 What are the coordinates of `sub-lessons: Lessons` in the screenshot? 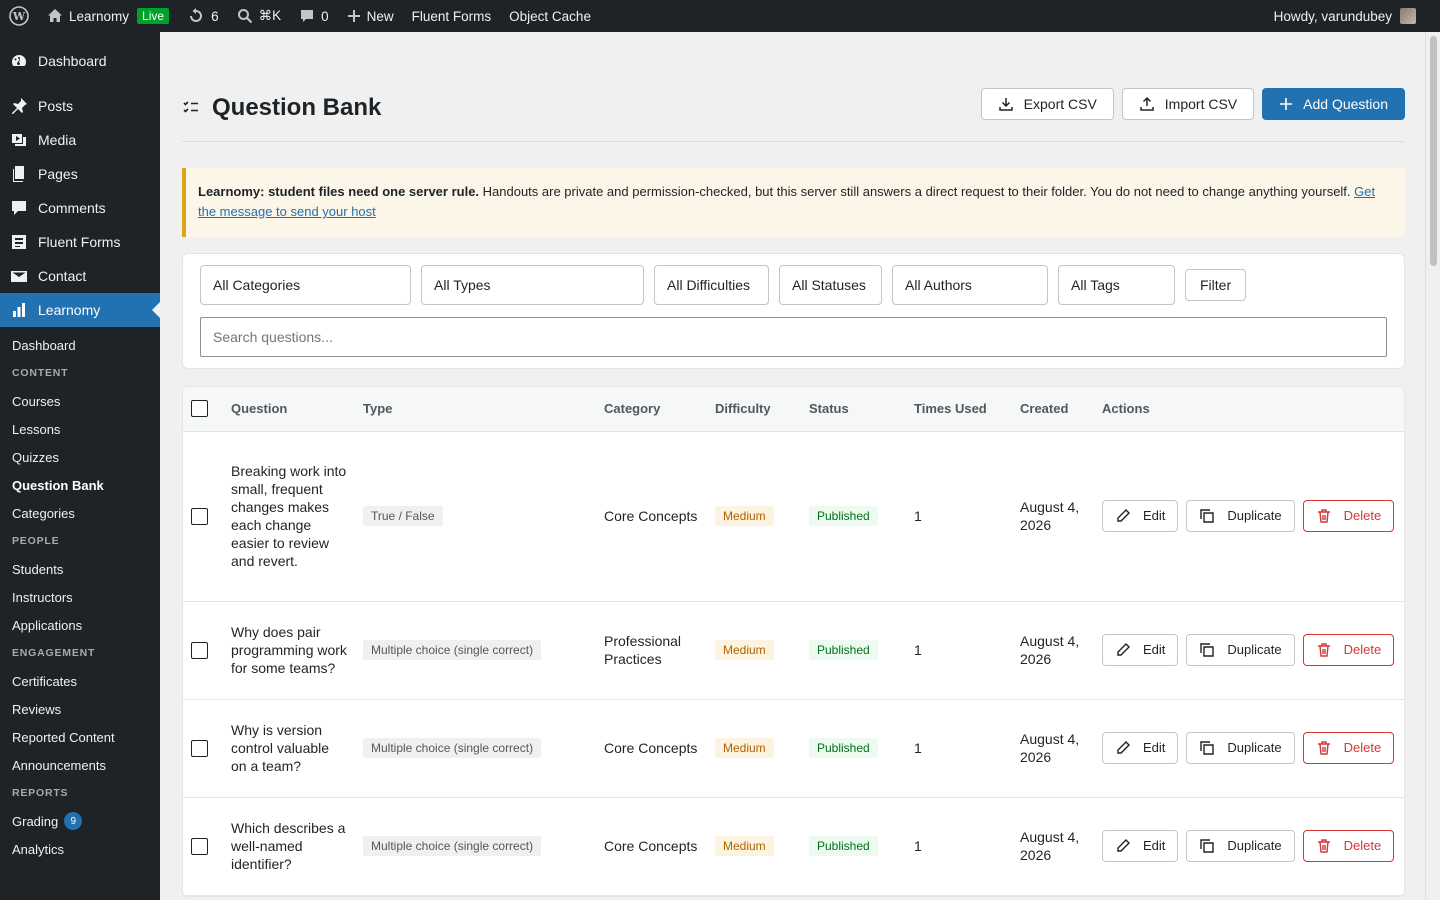 It's located at (80, 429).